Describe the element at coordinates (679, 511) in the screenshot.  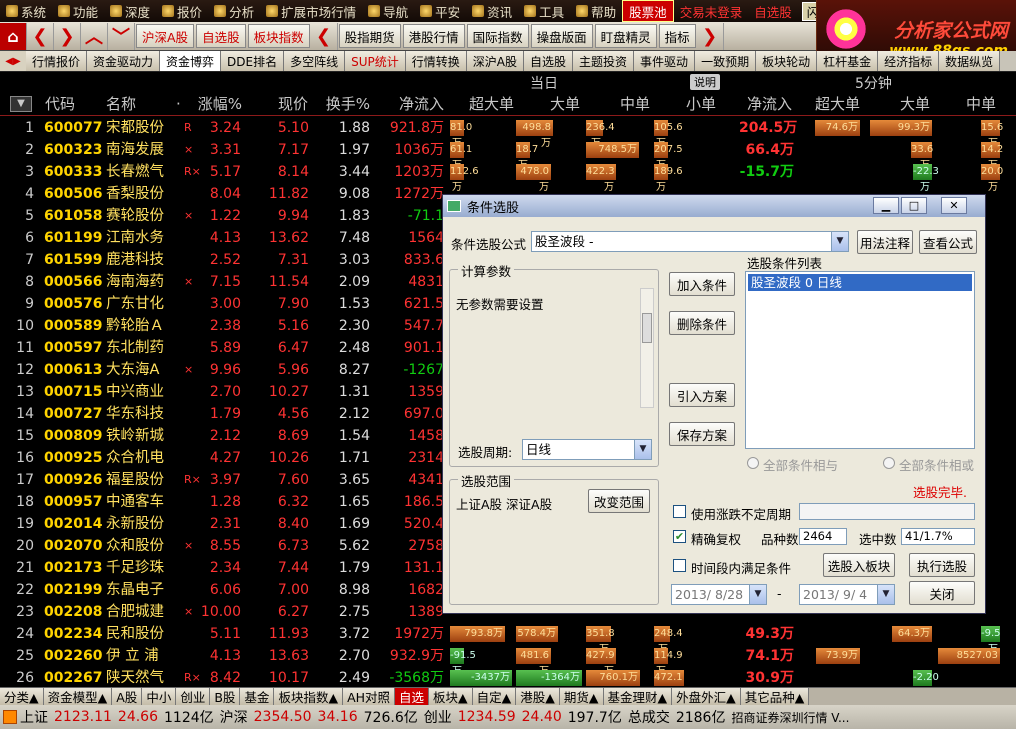
I see `use-range-checkbox` at that location.